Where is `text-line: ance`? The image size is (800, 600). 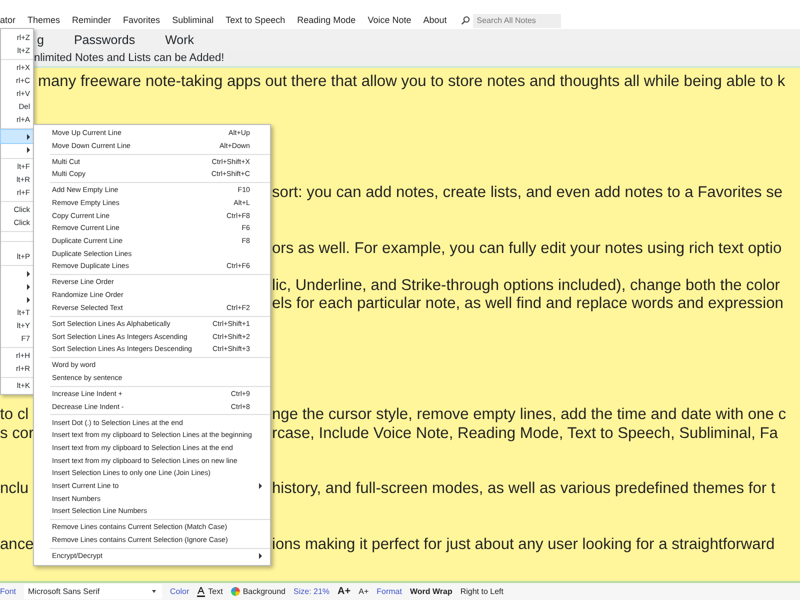
text-line: ance is located at coordinates (17, 544).